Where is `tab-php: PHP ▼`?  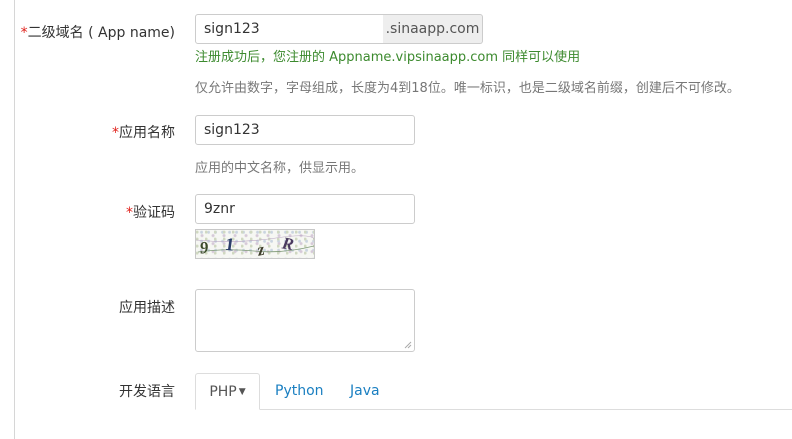 tab-php: PHP ▼ is located at coordinates (227, 391).